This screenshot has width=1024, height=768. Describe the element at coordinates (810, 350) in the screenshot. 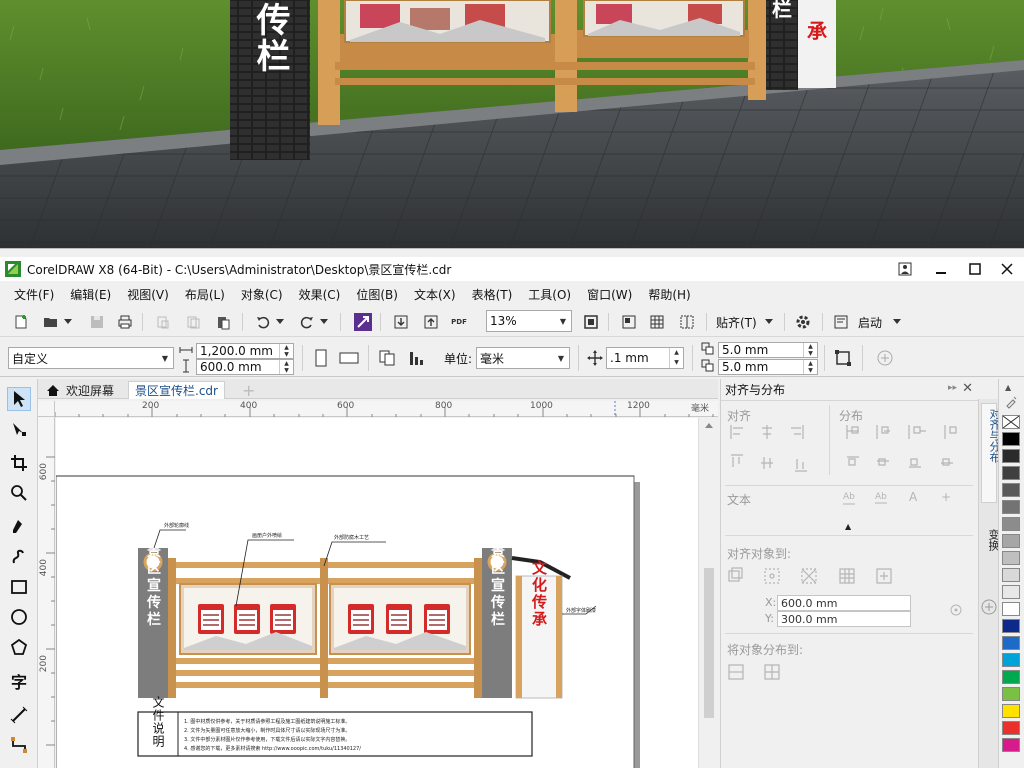

I see `duplicate-x-spinner: ▲ ▼` at that location.